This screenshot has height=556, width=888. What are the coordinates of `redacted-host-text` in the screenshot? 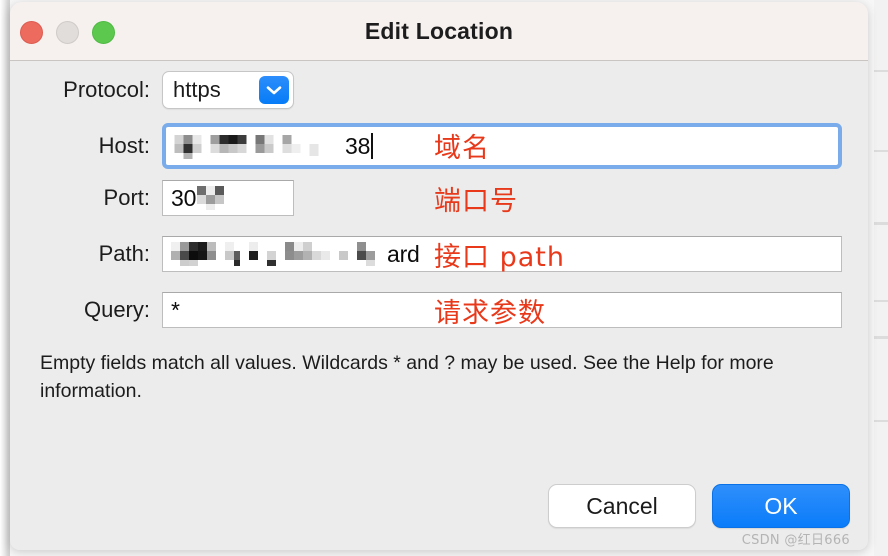 It's located at (261, 146).